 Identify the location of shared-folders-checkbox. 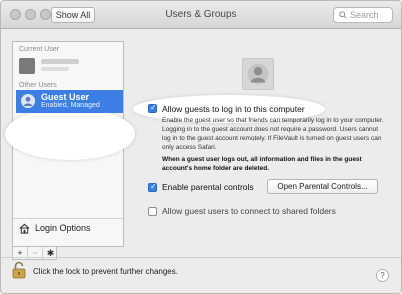
(152, 211).